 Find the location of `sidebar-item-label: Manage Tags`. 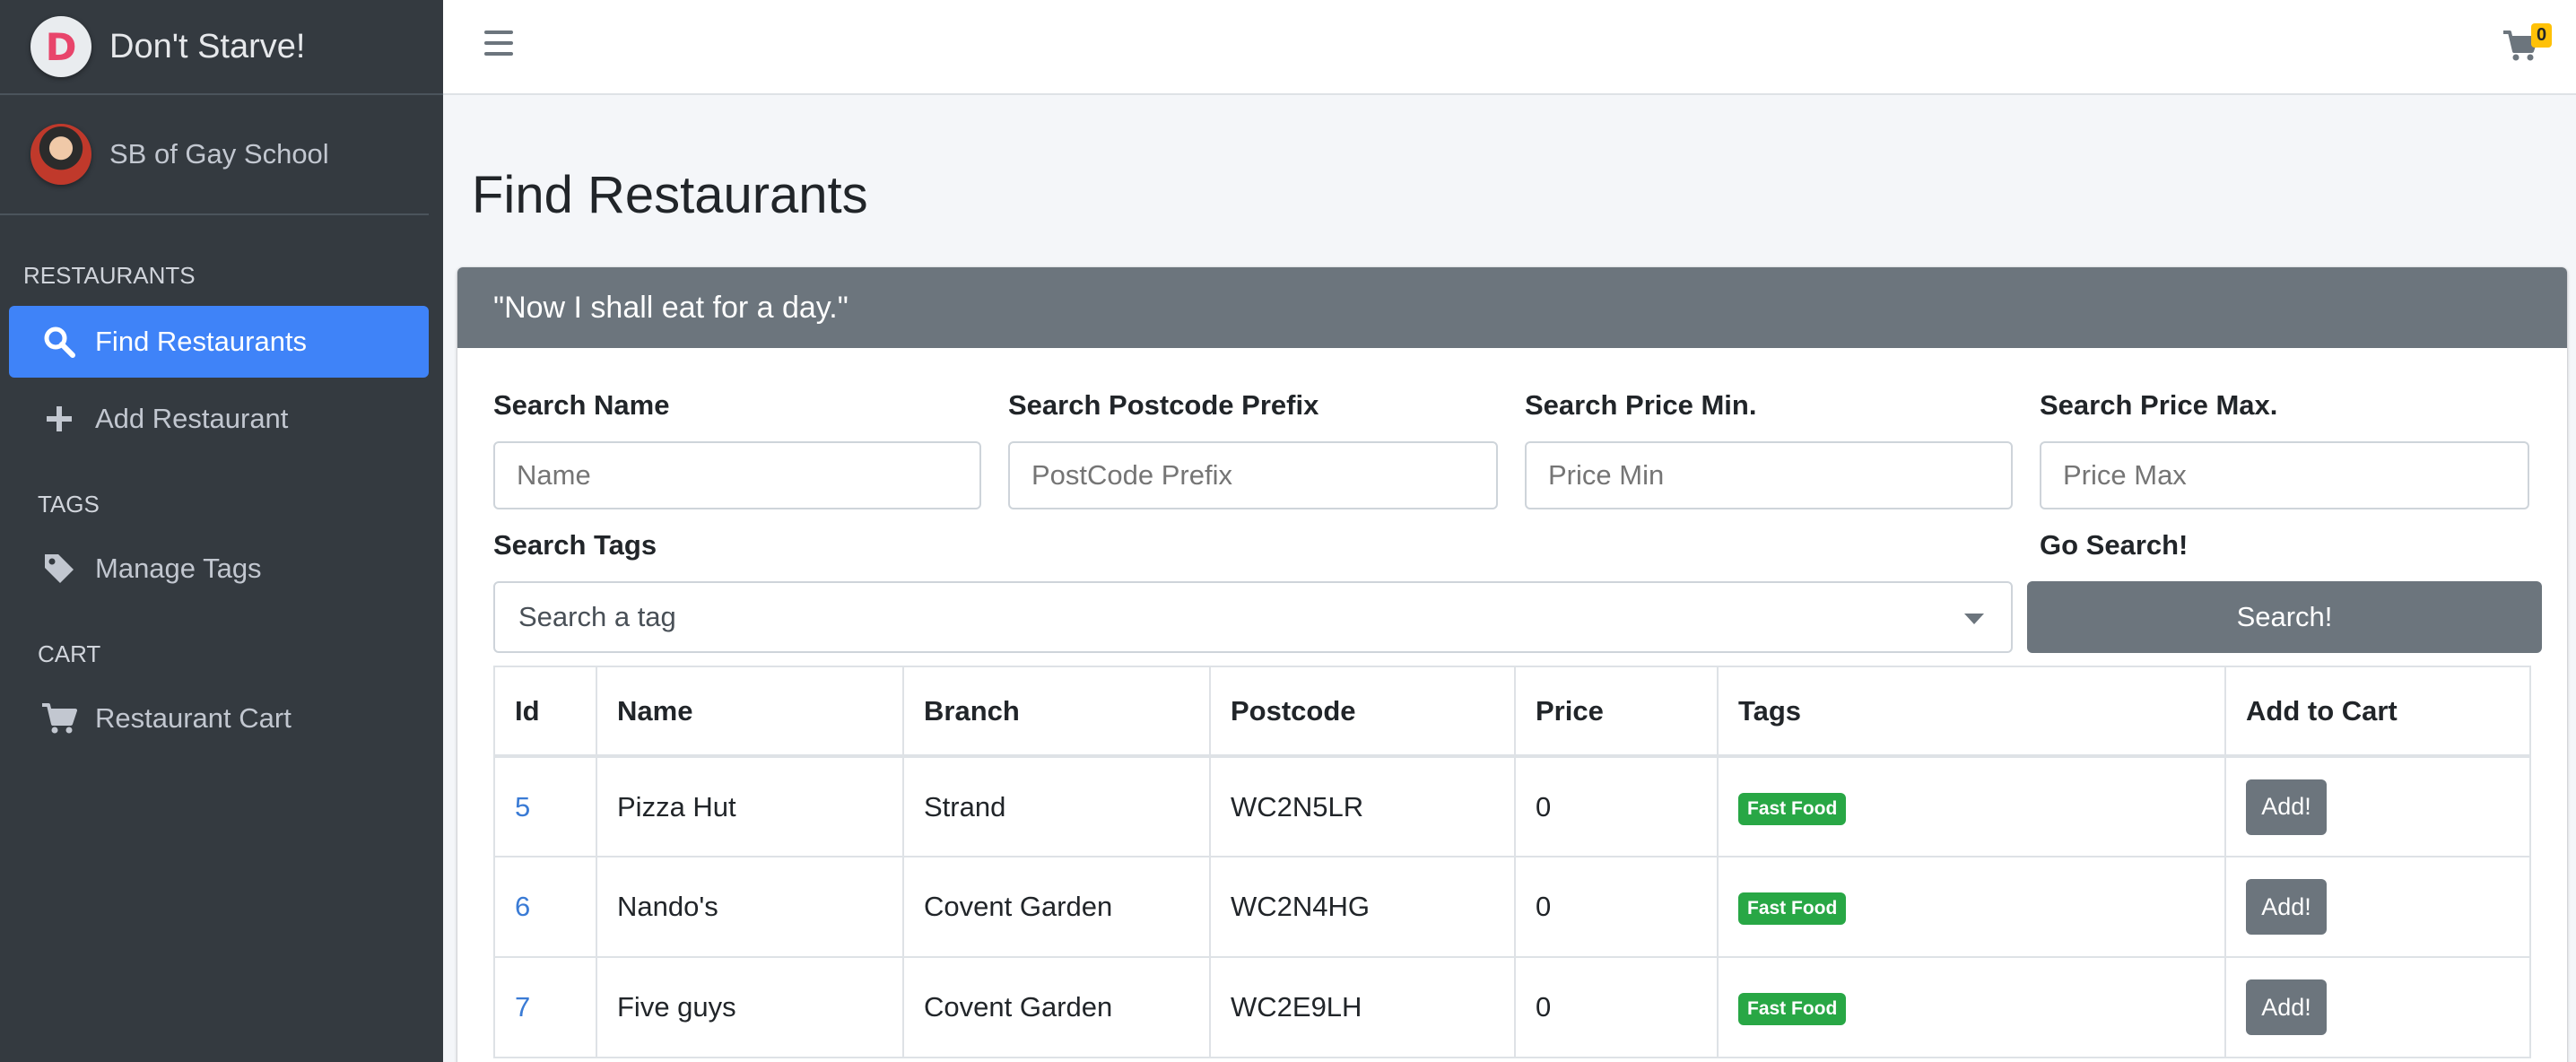

sidebar-item-label: Manage Tags is located at coordinates (178, 569).